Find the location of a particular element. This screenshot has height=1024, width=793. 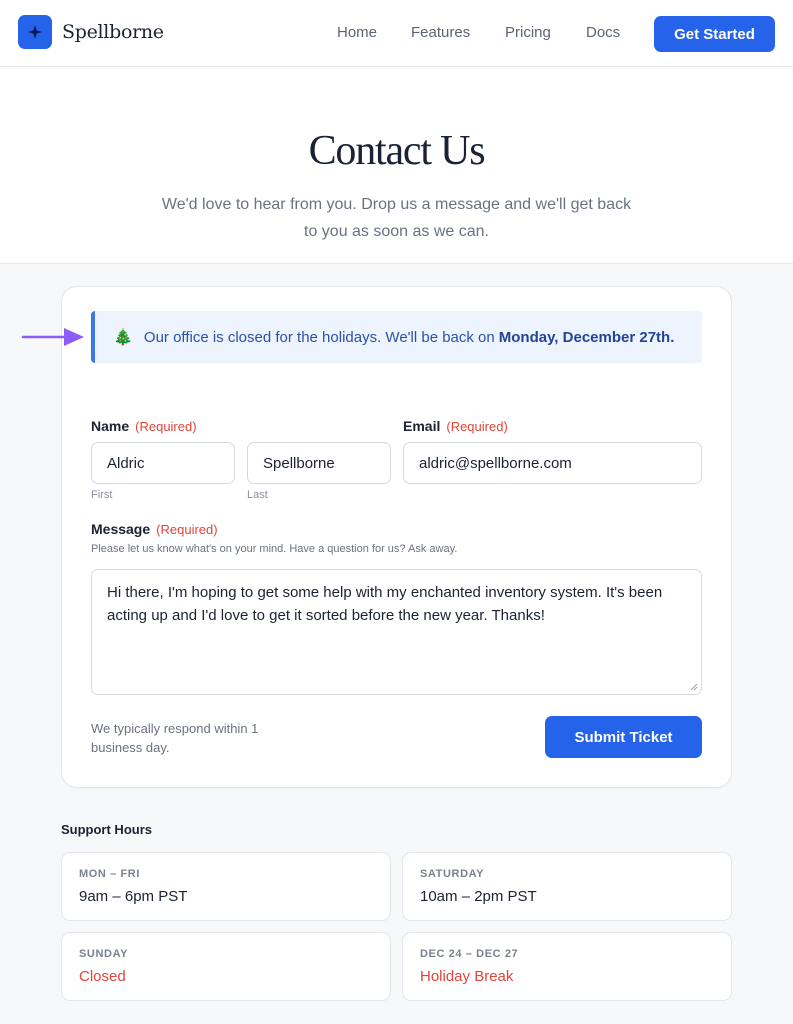

hours-card-holiday: DEC 24 – DEC 27 Holiday Break is located at coordinates (567, 966).